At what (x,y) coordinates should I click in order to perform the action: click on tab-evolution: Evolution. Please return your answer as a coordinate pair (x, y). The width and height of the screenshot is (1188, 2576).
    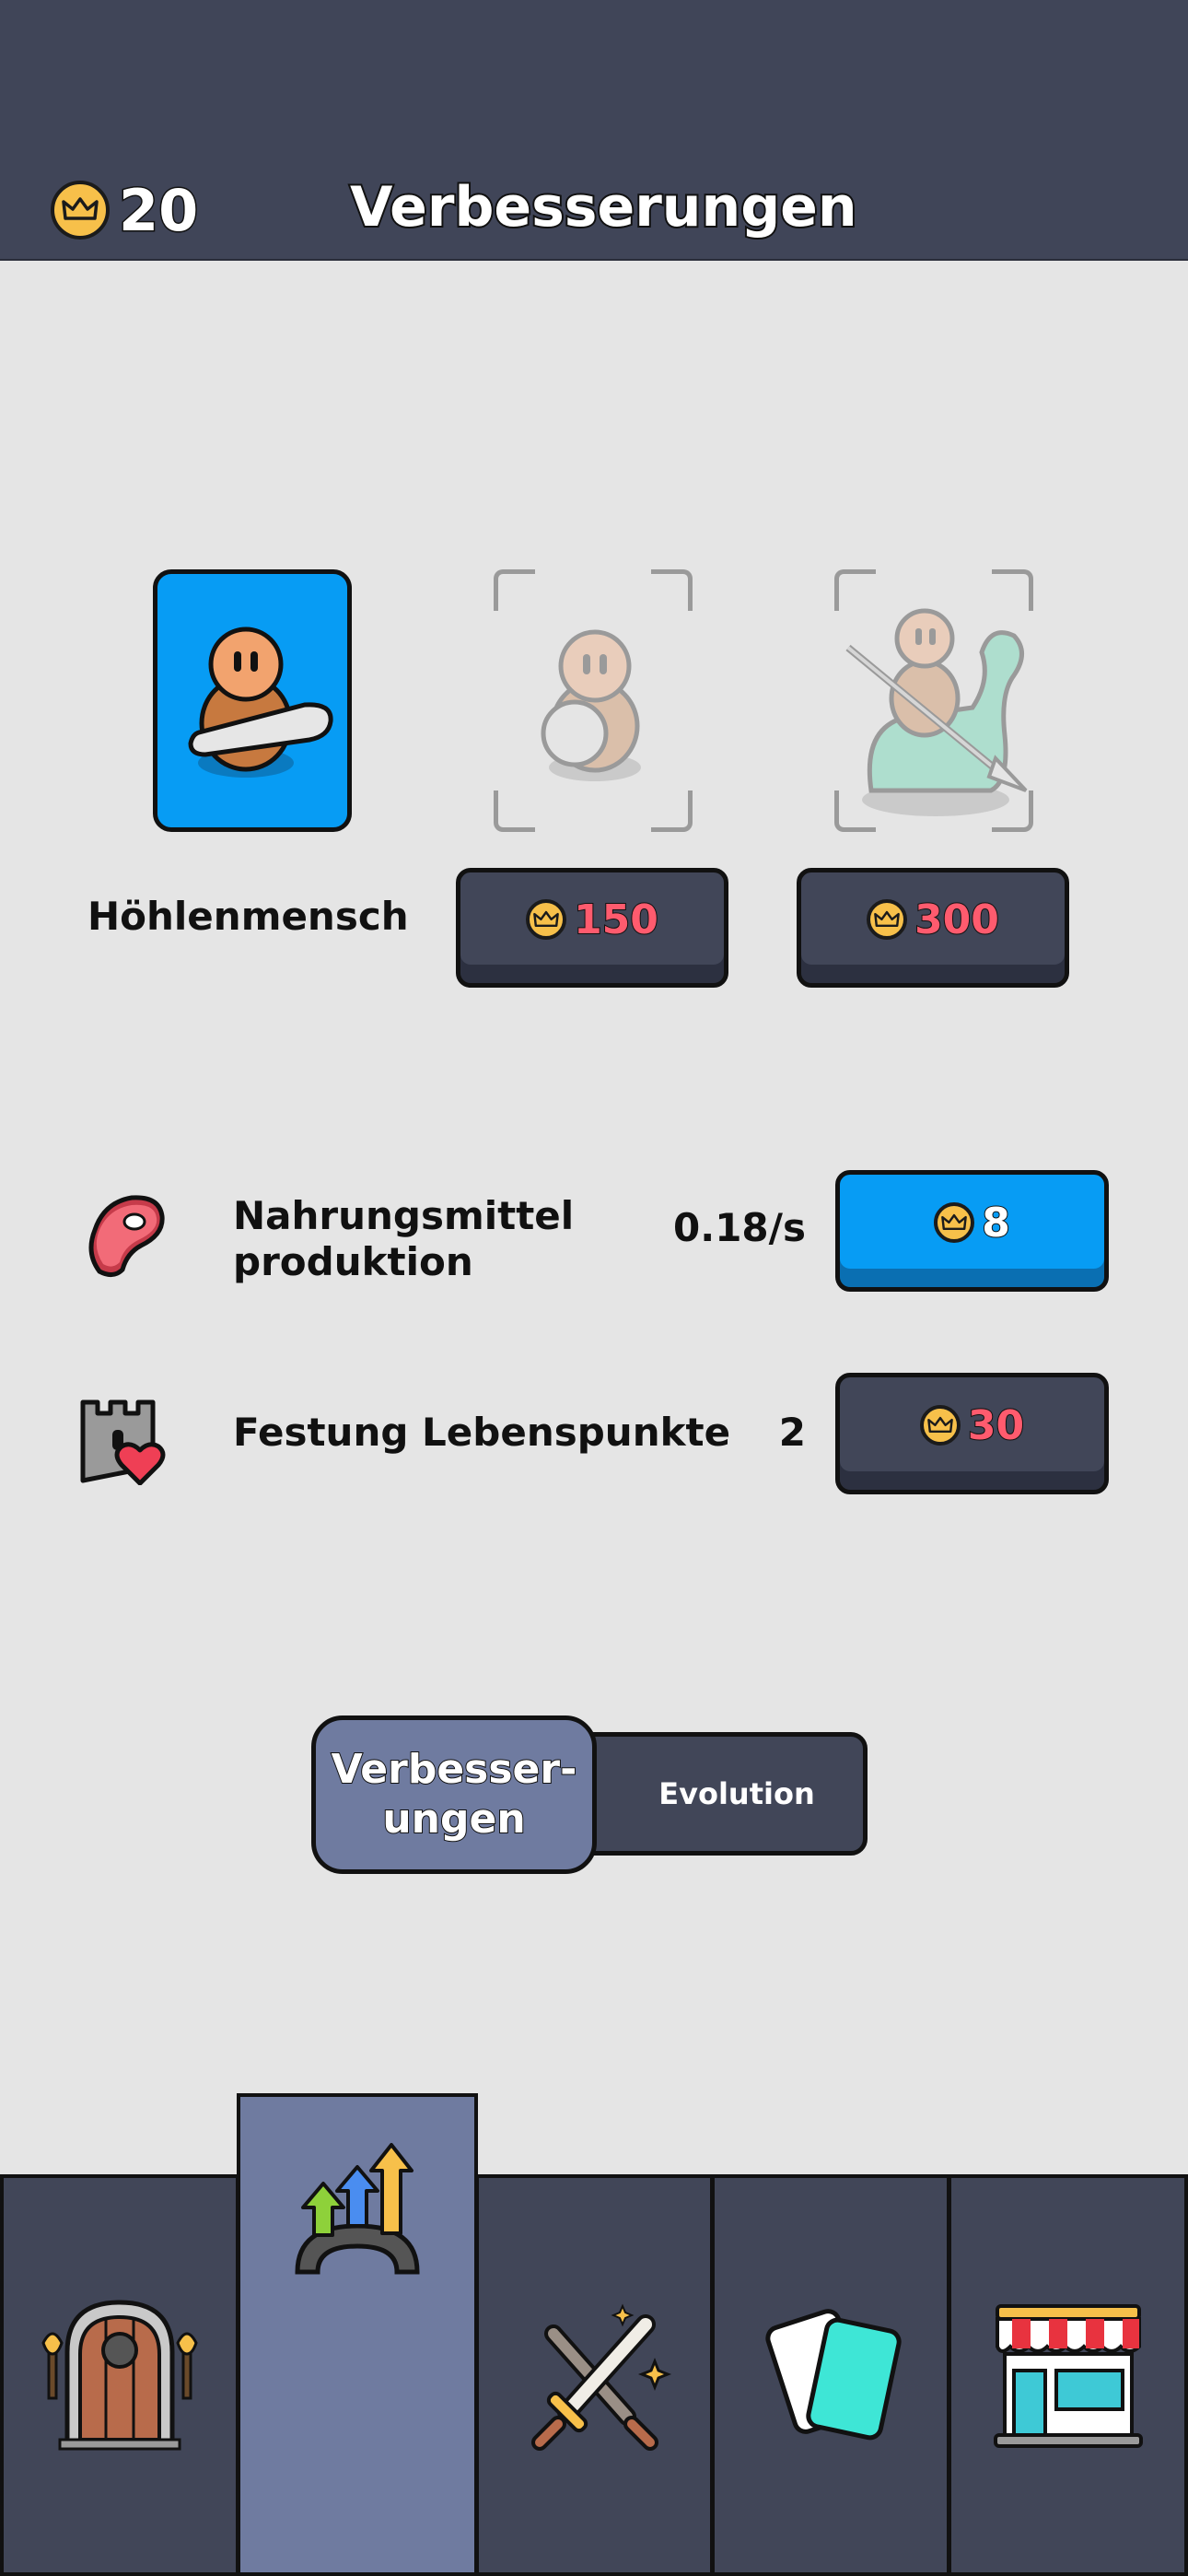
    Looking at the image, I should click on (719, 1794).